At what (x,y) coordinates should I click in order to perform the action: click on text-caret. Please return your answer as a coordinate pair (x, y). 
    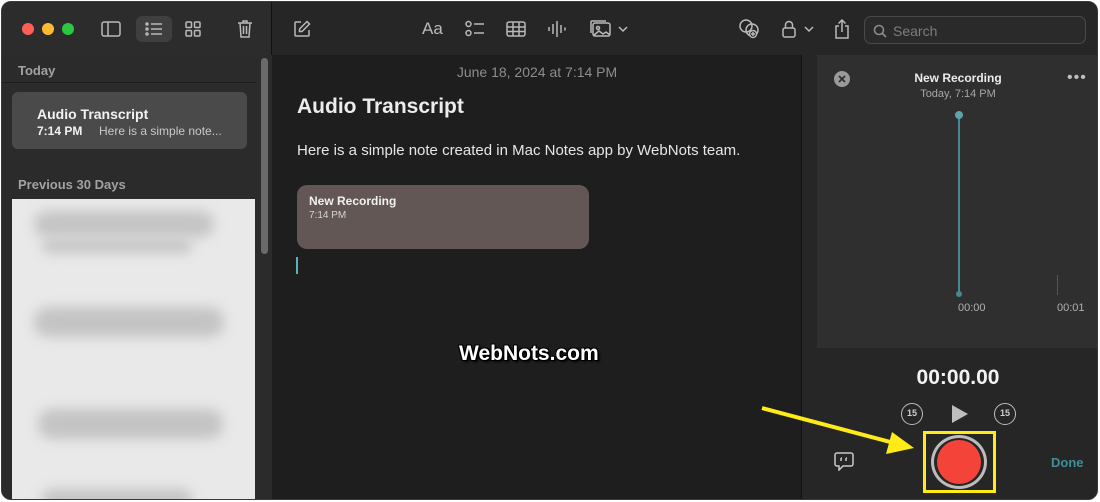
    Looking at the image, I should click on (297, 265).